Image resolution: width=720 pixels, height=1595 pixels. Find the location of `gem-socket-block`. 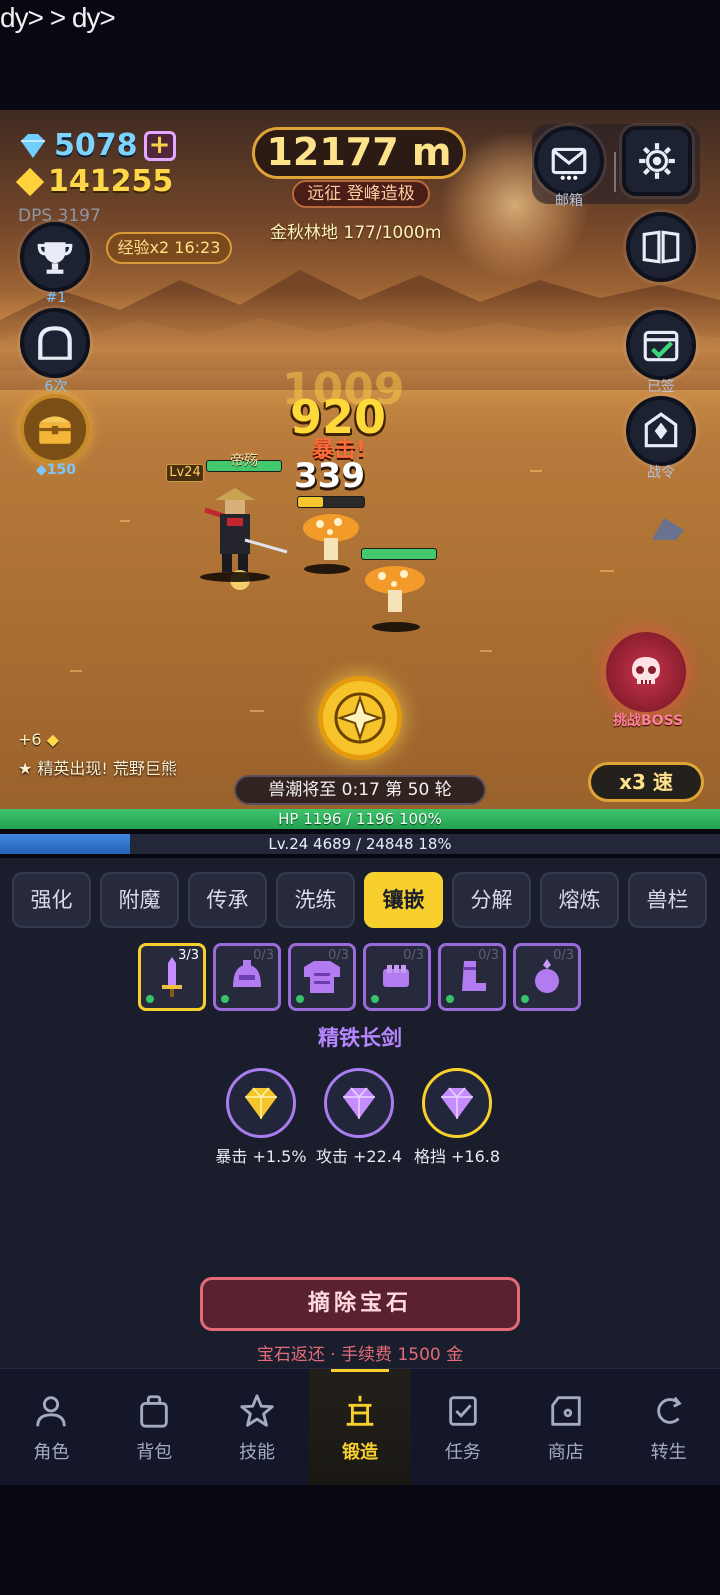

gem-socket-block is located at coordinates (457, 1103).